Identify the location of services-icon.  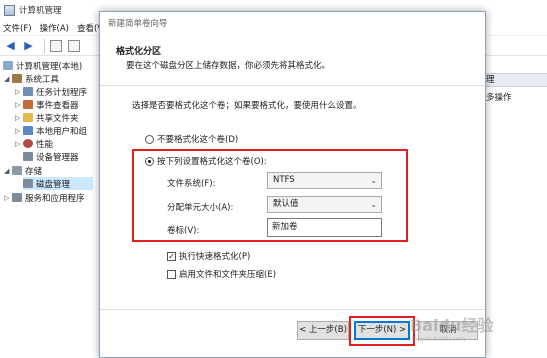
(17, 197).